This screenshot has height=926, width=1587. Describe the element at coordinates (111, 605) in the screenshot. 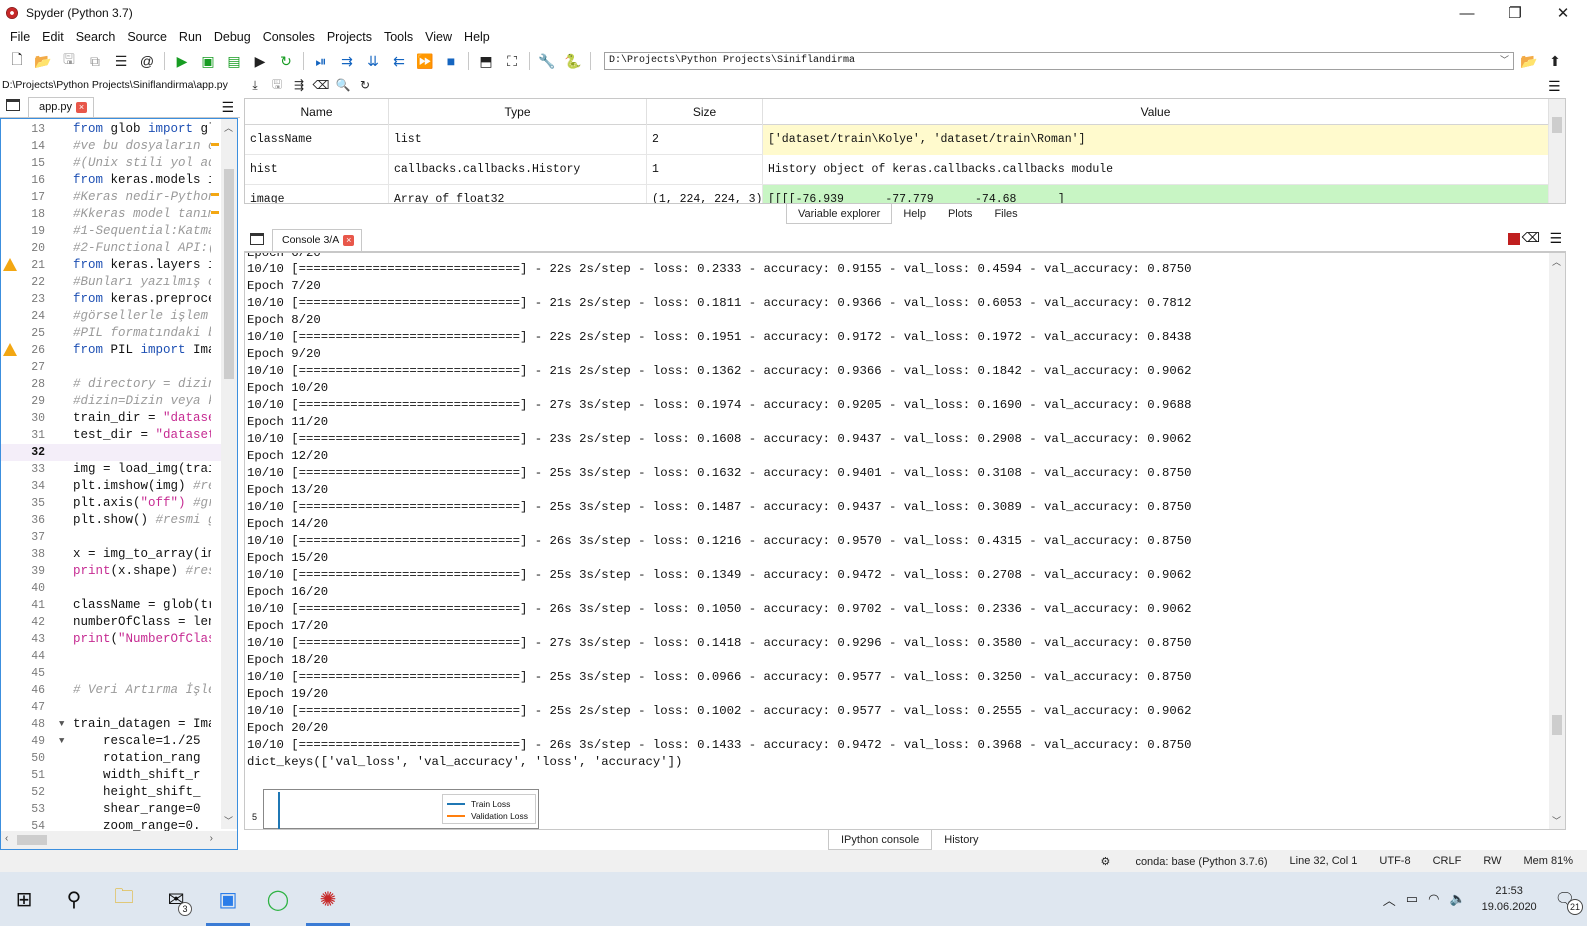

I see `code-line: 41 className = glob(tr` at that location.